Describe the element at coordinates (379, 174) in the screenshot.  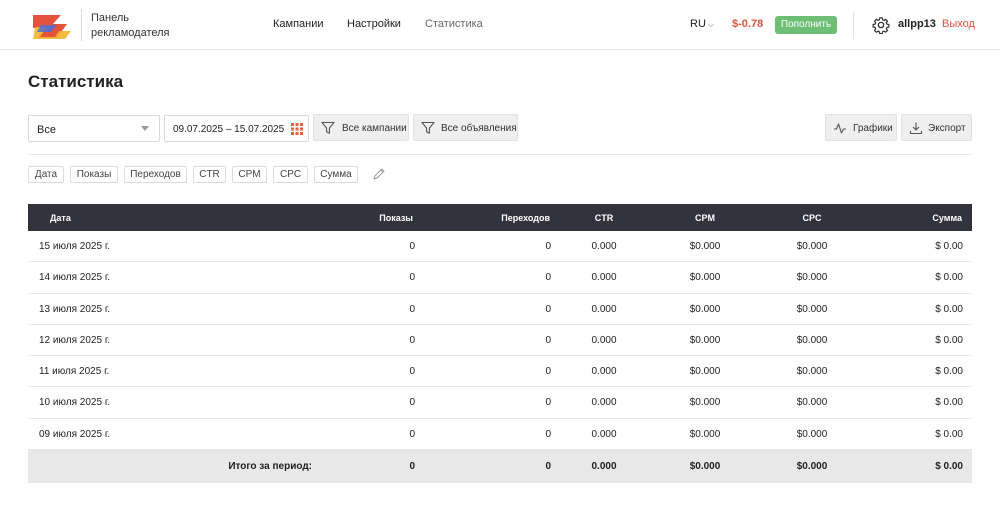
I see `pencil-icon` at that location.